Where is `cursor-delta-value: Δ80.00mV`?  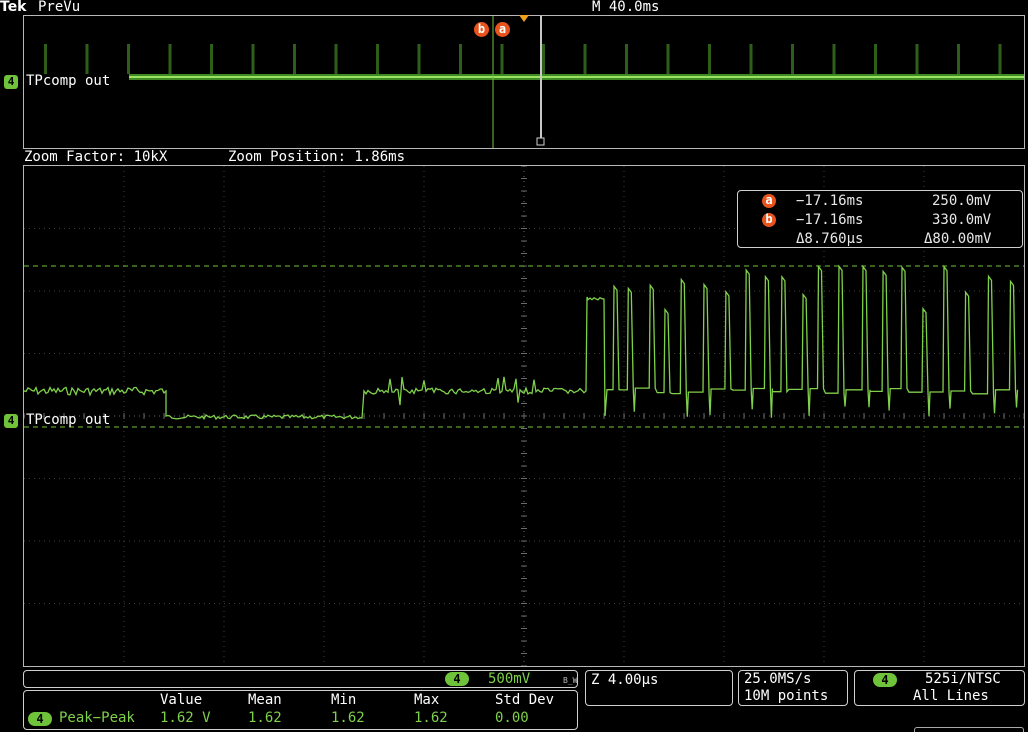
cursor-delta-value: Δ80.00mV is located at coordinates (958, 239).